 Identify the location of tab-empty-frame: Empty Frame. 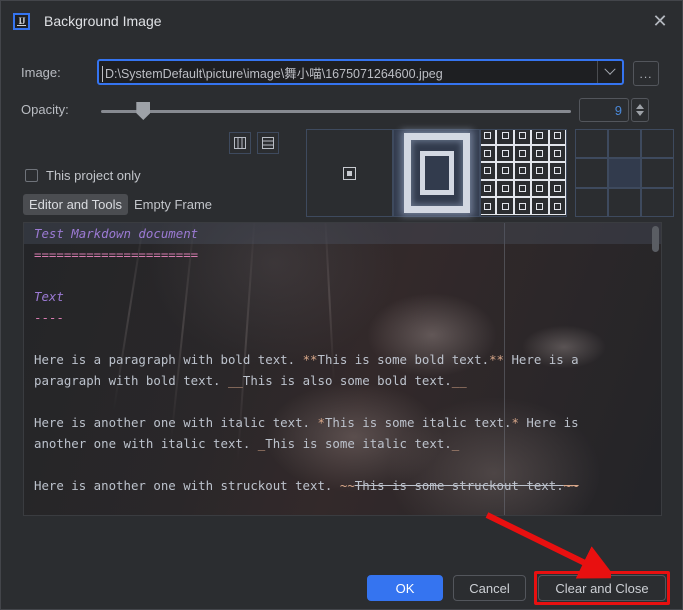
(173, 204).